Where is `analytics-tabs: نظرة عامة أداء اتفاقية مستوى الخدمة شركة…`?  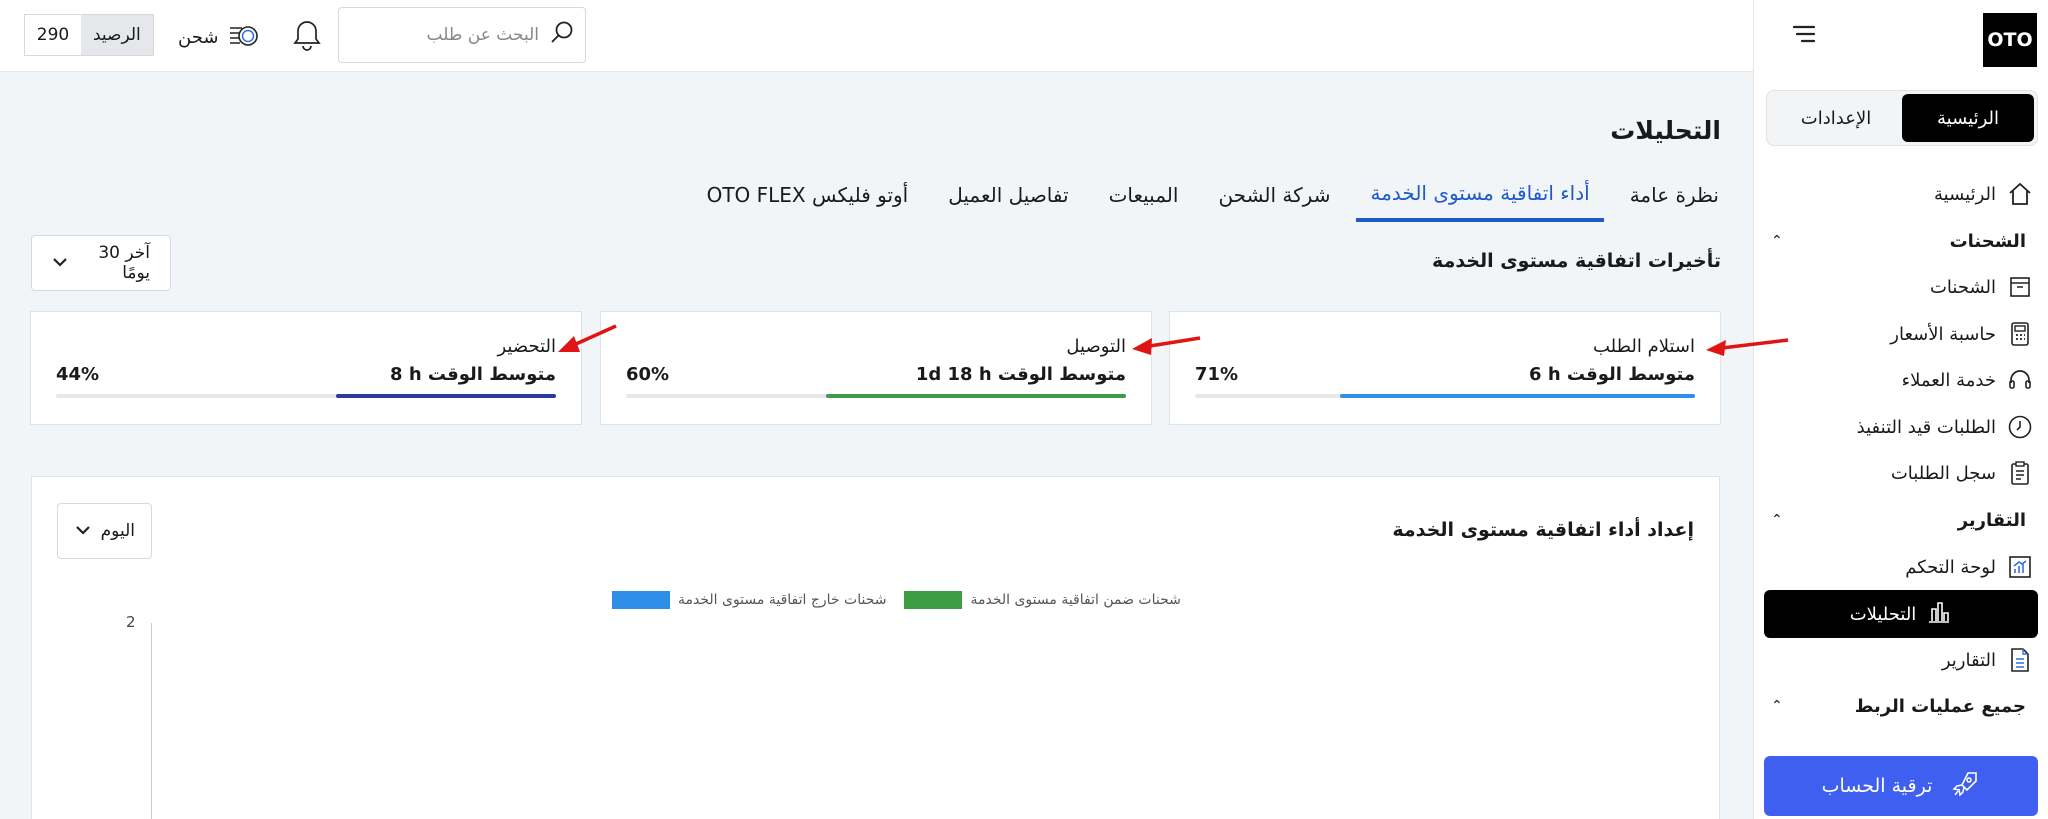
analytics-tabs: نظرة عامة أداء اتفاقية مستوى الخدمة شركة… is located at coordinates (1207, 196).